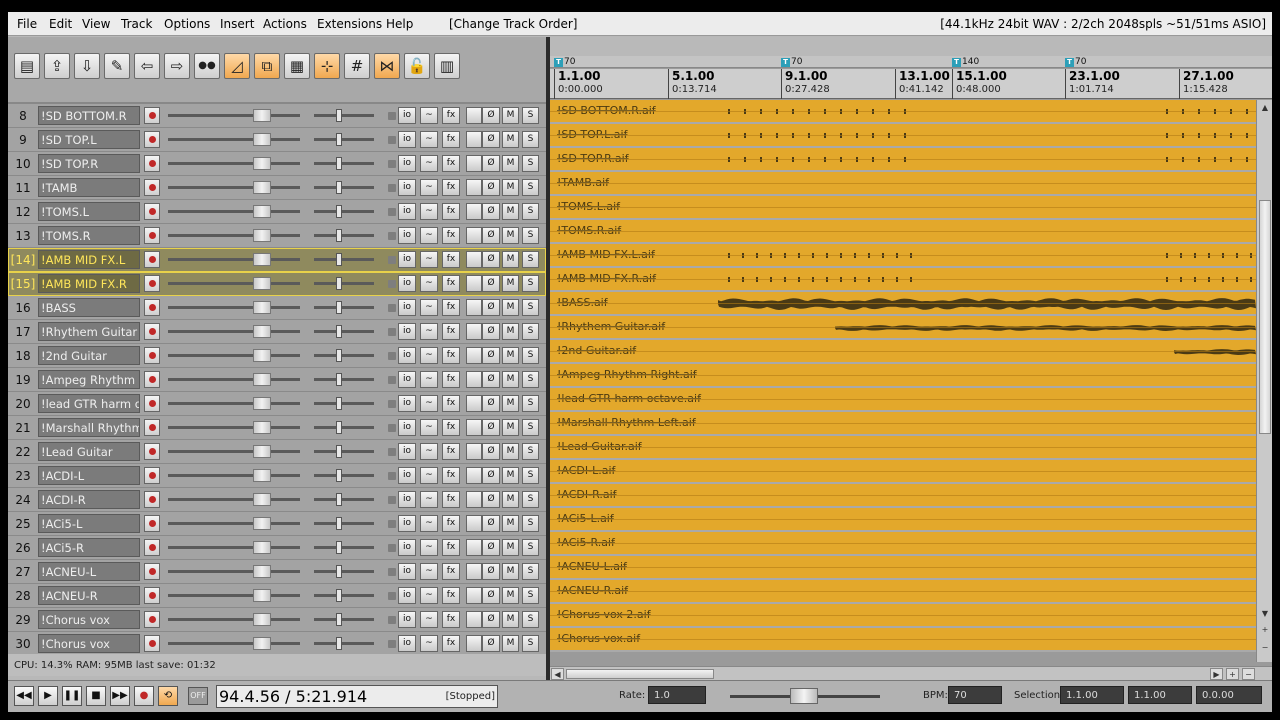 Image resolution: width=1280 pixels, height=720 pixels. What do you see at coordinates (27, 66) in the screenshot?
I see `new-project-icon: ▤` at bounding box center [27, 66].